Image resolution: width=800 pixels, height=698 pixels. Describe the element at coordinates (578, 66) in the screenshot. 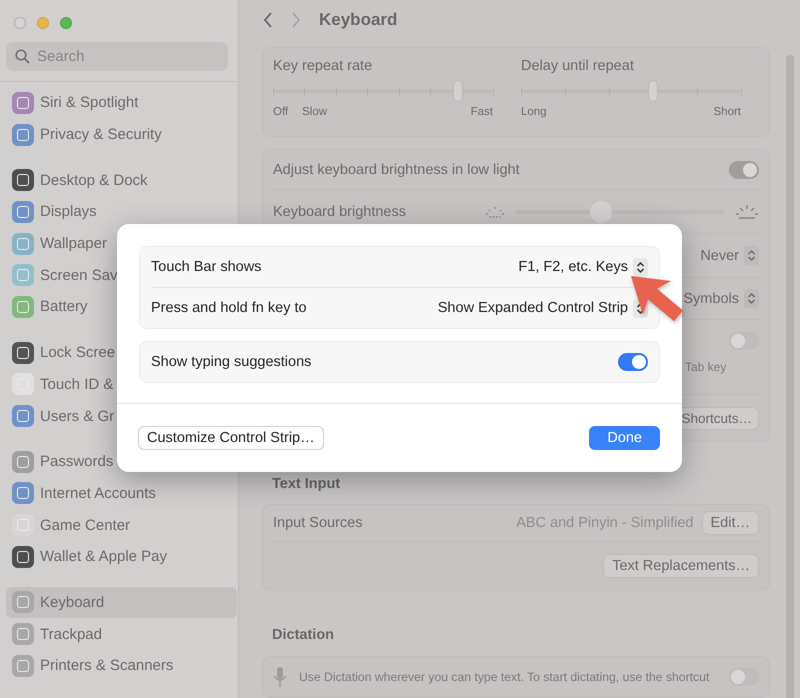

I see `slider-title: Delay until repeat` at that location.